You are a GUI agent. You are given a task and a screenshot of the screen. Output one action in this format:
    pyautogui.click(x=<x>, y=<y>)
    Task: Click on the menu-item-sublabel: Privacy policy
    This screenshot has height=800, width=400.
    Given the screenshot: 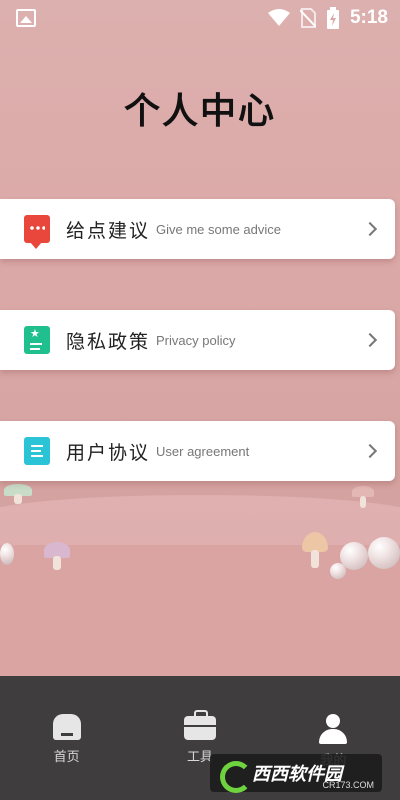 What is the action you would take?
    pyautogui.click(x=196, y=340)
    